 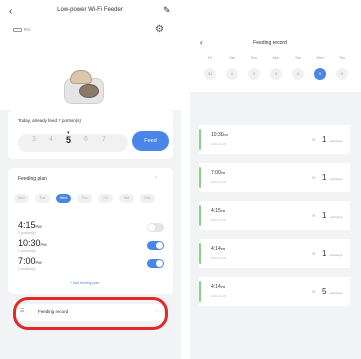 What do you see at coordinates (73, 141) in the screenshot?
I see `portion-selector: 3 4 ▾ 5 6 7` at bounding box center [73, 141].